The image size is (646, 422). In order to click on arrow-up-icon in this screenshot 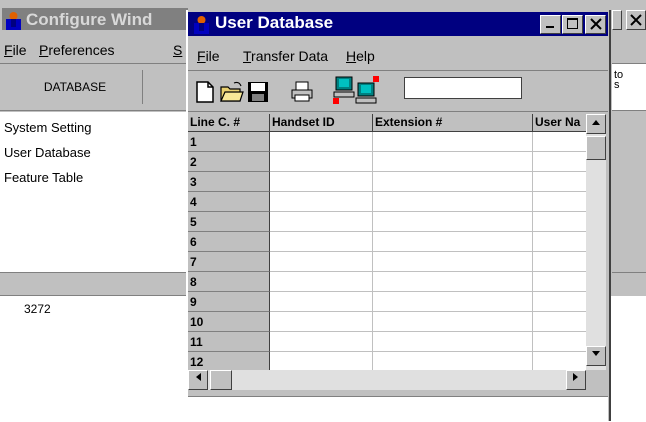, I will do `click(596, 122)`.